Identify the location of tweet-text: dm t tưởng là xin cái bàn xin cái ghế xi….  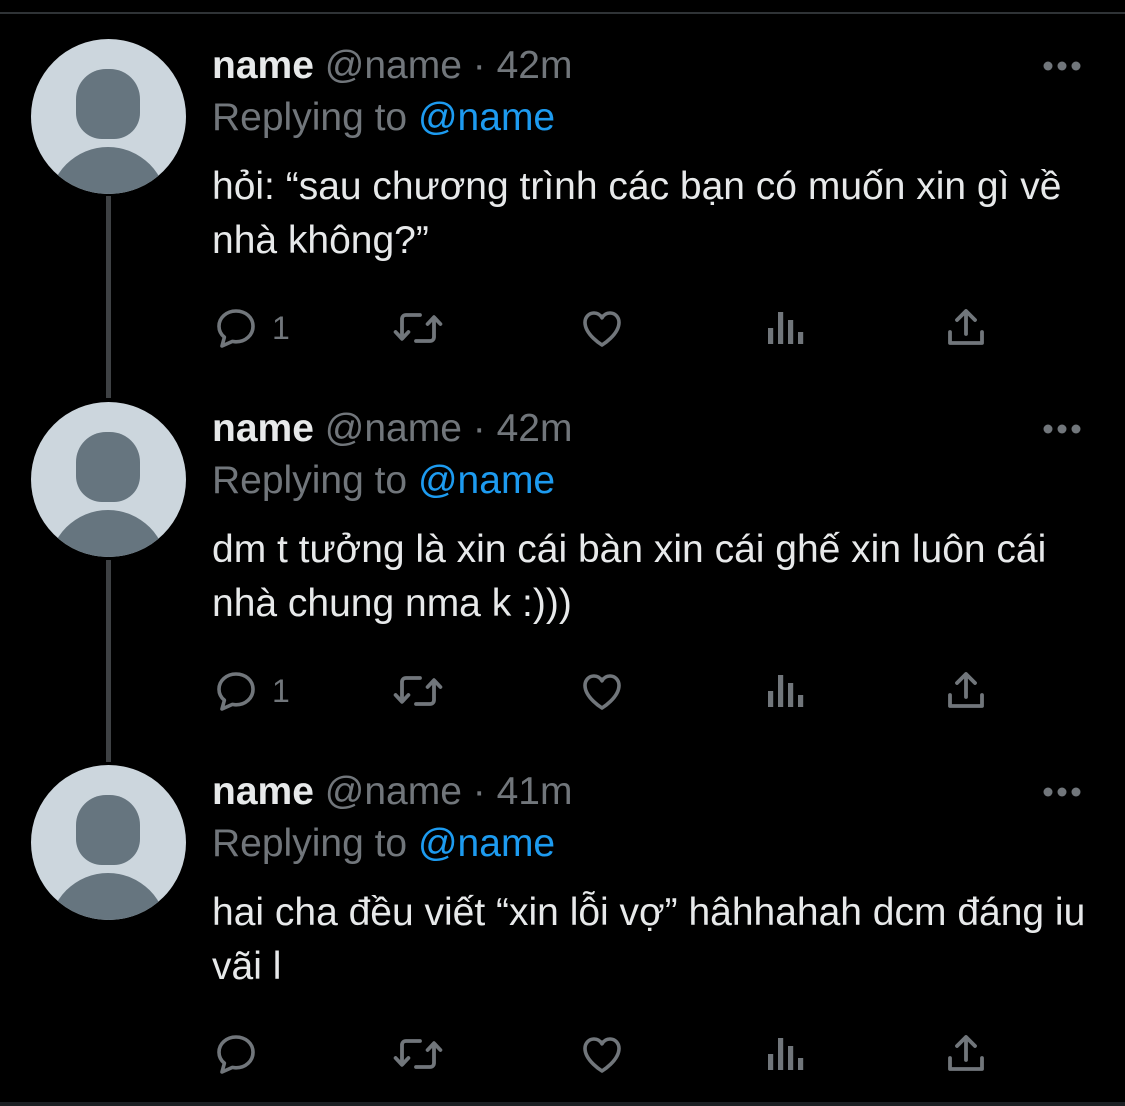
(629, 576).